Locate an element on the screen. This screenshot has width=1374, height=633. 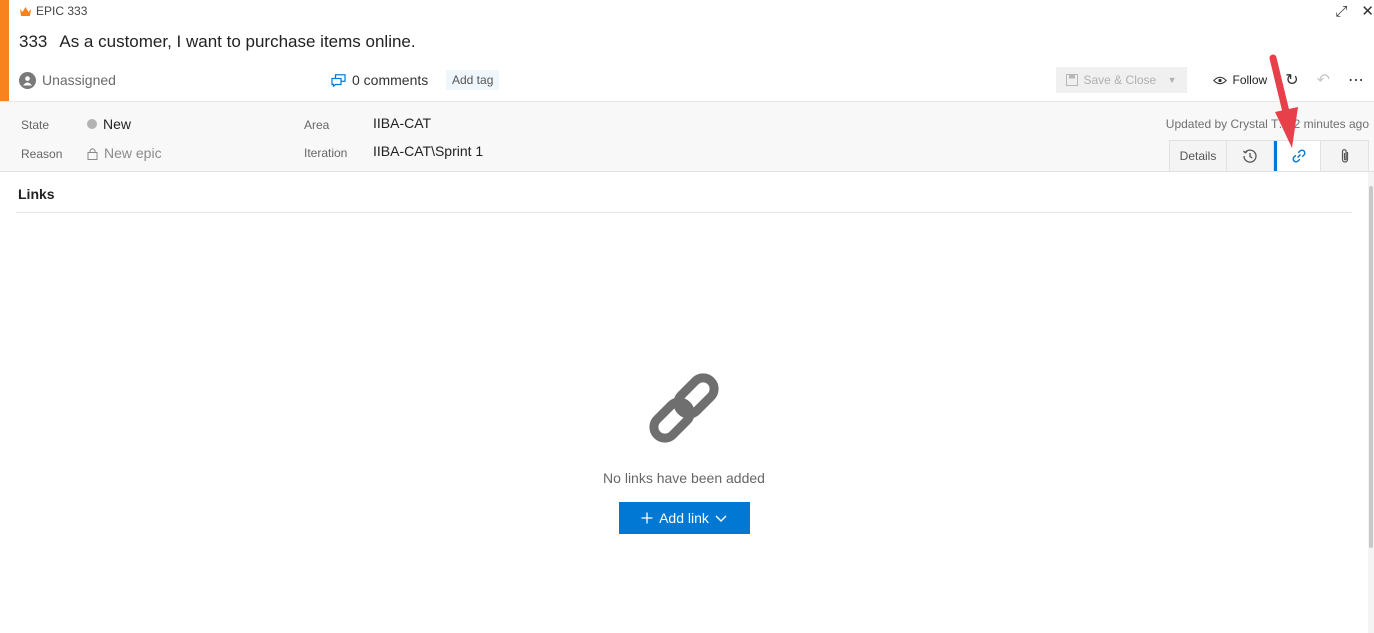
state-field: New is located at coordinates (109, 124).